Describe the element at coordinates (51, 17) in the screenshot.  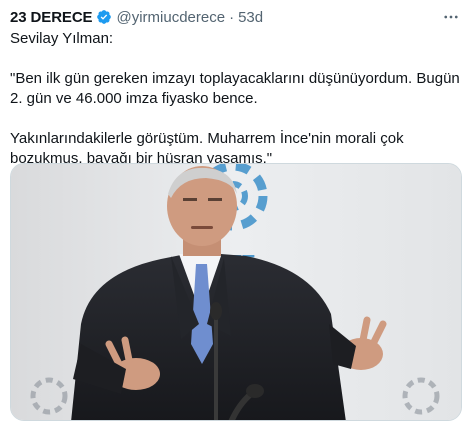
I see `display-name: 23 DERECE` at that location.